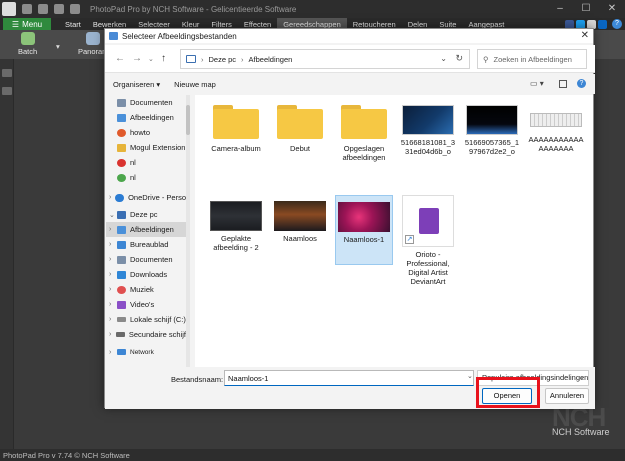 The height and width of the screenshot is (461, 625). What do you see at coordinates (586, 9) in the screenshot?
I see `maximize-button: ☐` at bounding box center [586, 9].